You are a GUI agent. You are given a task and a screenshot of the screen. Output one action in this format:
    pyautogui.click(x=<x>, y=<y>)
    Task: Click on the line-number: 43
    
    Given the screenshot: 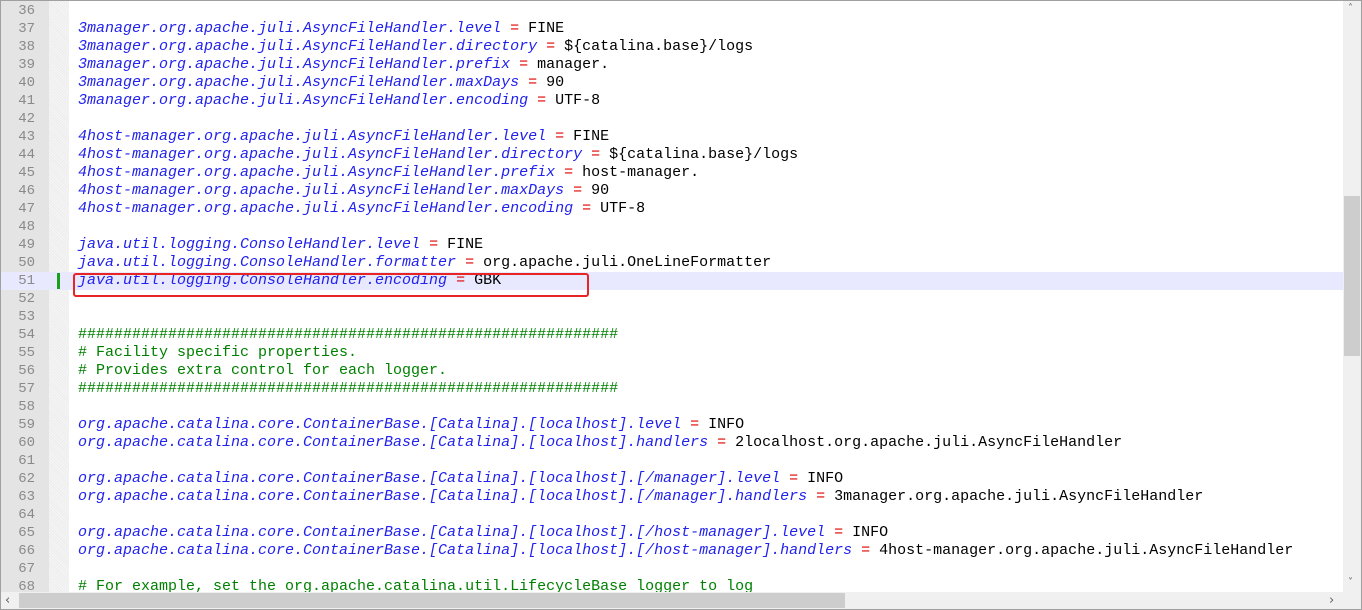 What is the action you would take?
    pyautogui.click(x=26, y=137)
    